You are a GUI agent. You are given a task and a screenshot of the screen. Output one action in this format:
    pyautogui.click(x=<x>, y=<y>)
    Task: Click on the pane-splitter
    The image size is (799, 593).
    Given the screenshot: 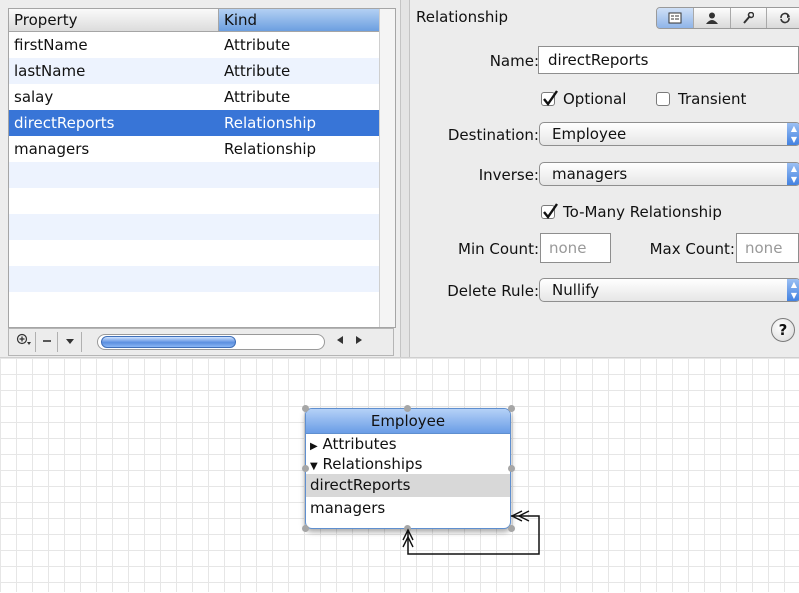 What is the action you would take?
    pyautogui.click(x=405, y=178)
    